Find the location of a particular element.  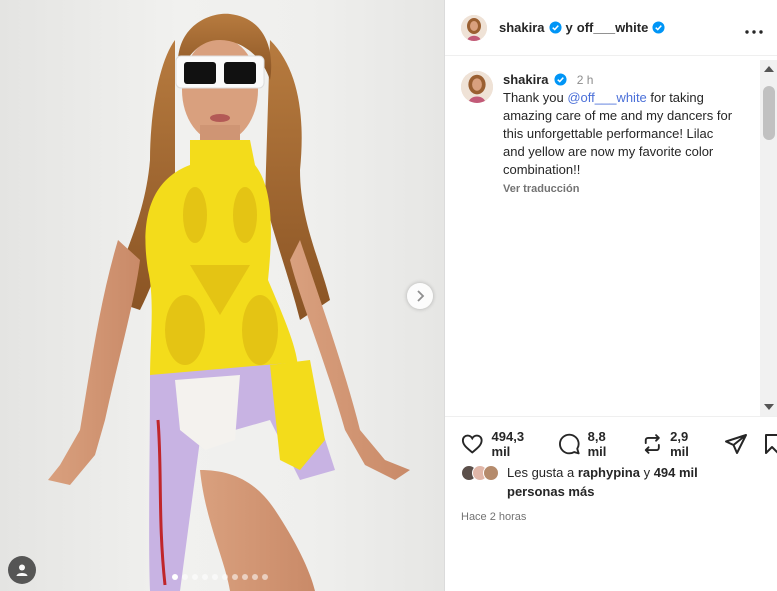

scroll-up-arrow-icon is located at coordinates (769, 69).